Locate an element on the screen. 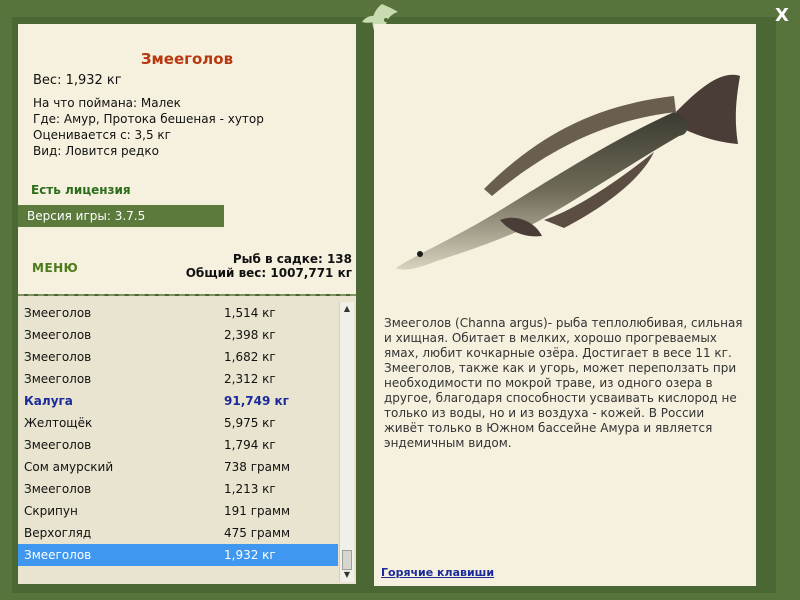 This screenshot has width=800, height=600. catch-fish-name: Желтощёк is located at coordinates (58, 423).